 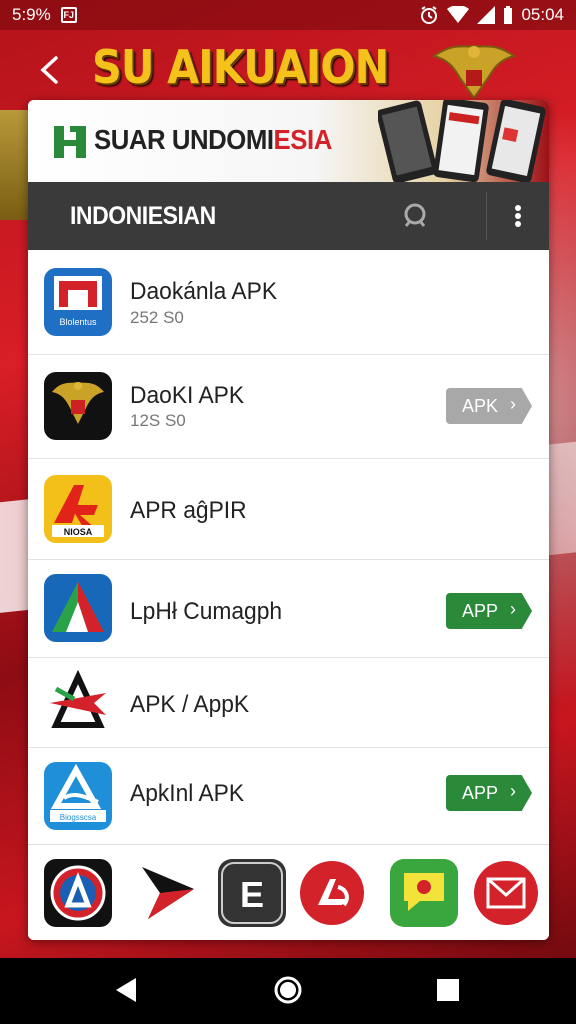 What do you see at coordinates (78, 792) in the screenshot?
I see `apkinl-logo: Biogsscsa` at bounding box center [78, 792].